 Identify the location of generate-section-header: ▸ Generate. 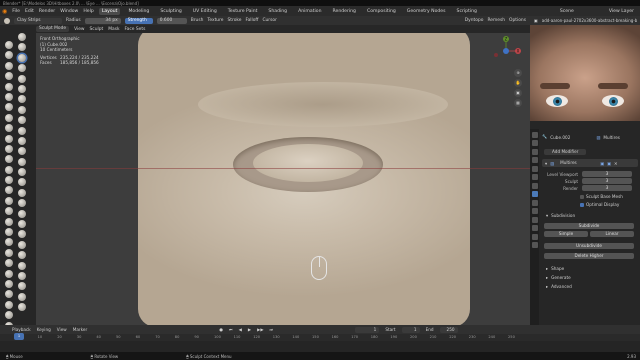
(558, 277).